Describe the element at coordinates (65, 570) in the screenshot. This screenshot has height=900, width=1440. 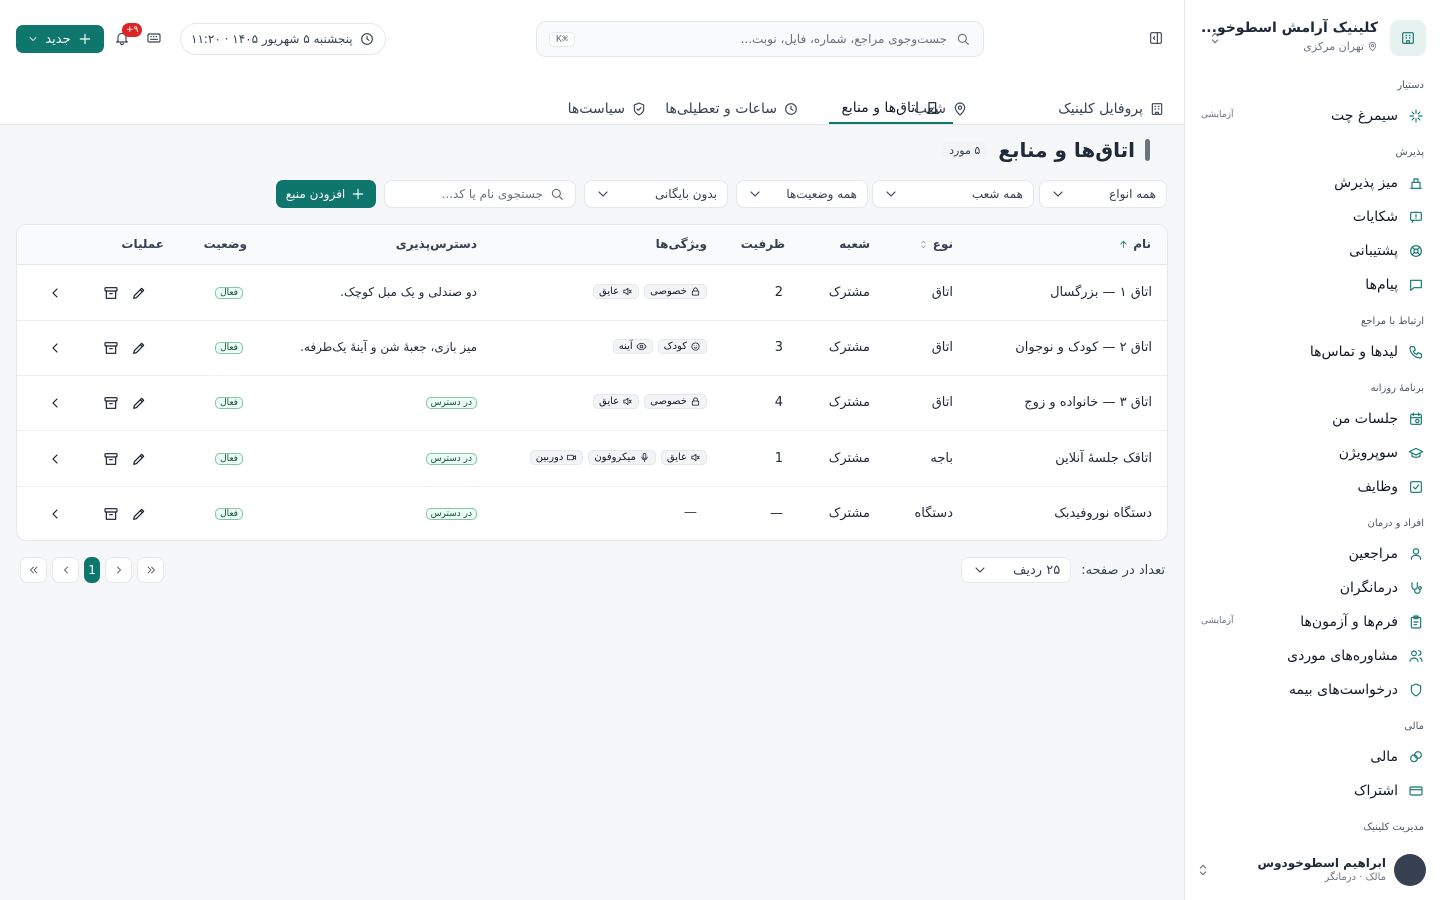
I see `next-page-button` at that location.